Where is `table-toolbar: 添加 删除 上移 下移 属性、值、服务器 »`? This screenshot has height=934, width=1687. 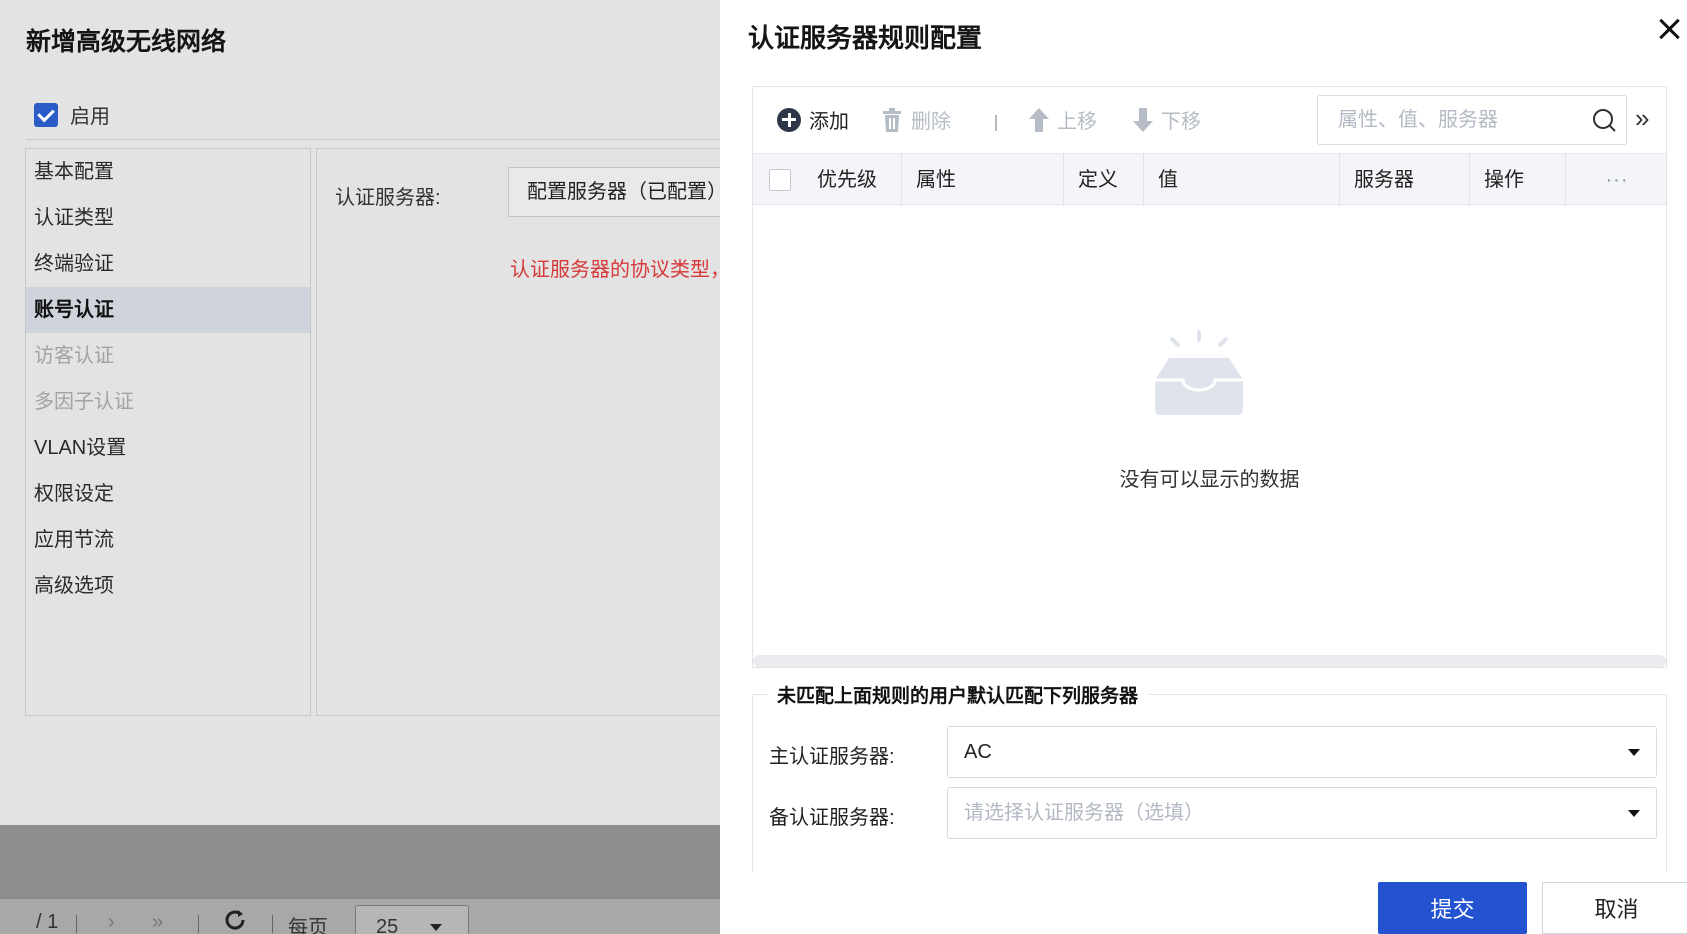 table-toolbar: 添加 删除 上移 下移 属性、值、服务器 » is located at coordinates (1209, 120).